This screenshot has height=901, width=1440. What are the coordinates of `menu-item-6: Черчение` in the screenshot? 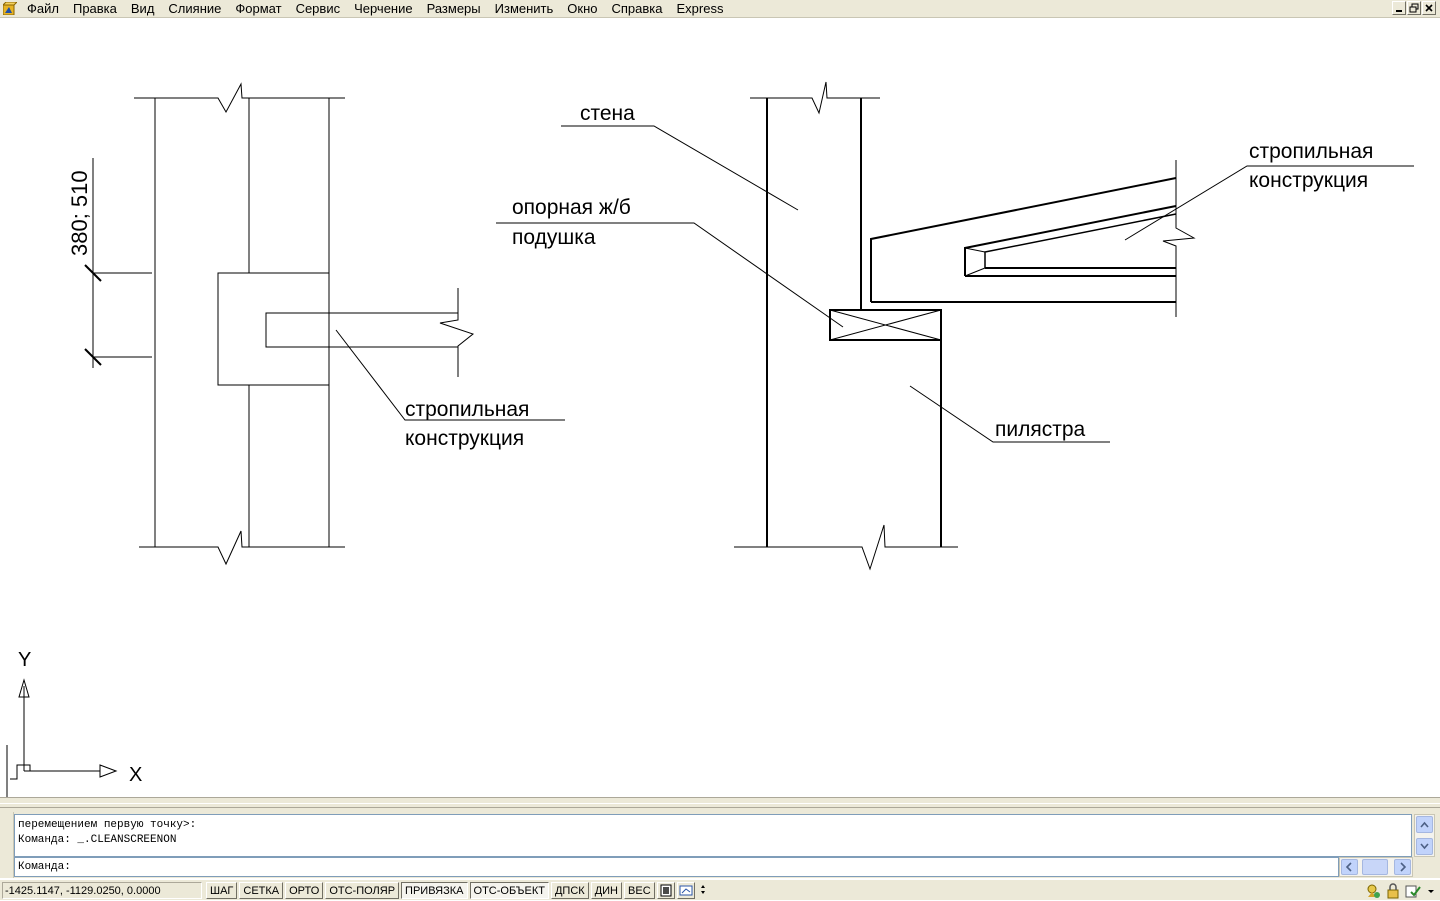 It's located at (383, 9).